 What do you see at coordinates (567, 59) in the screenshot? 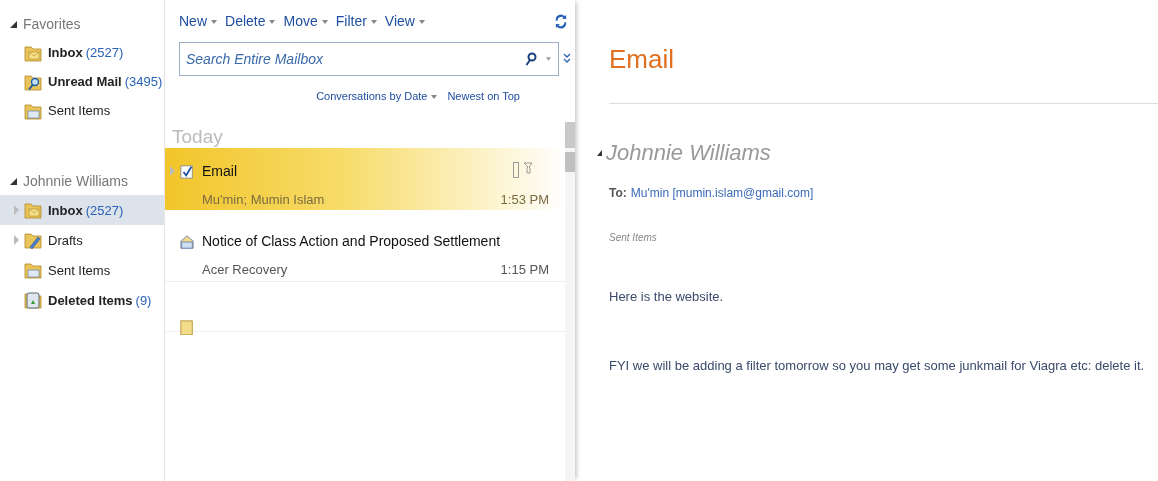
I see `expand-icon` at bounding box center [567, 59].